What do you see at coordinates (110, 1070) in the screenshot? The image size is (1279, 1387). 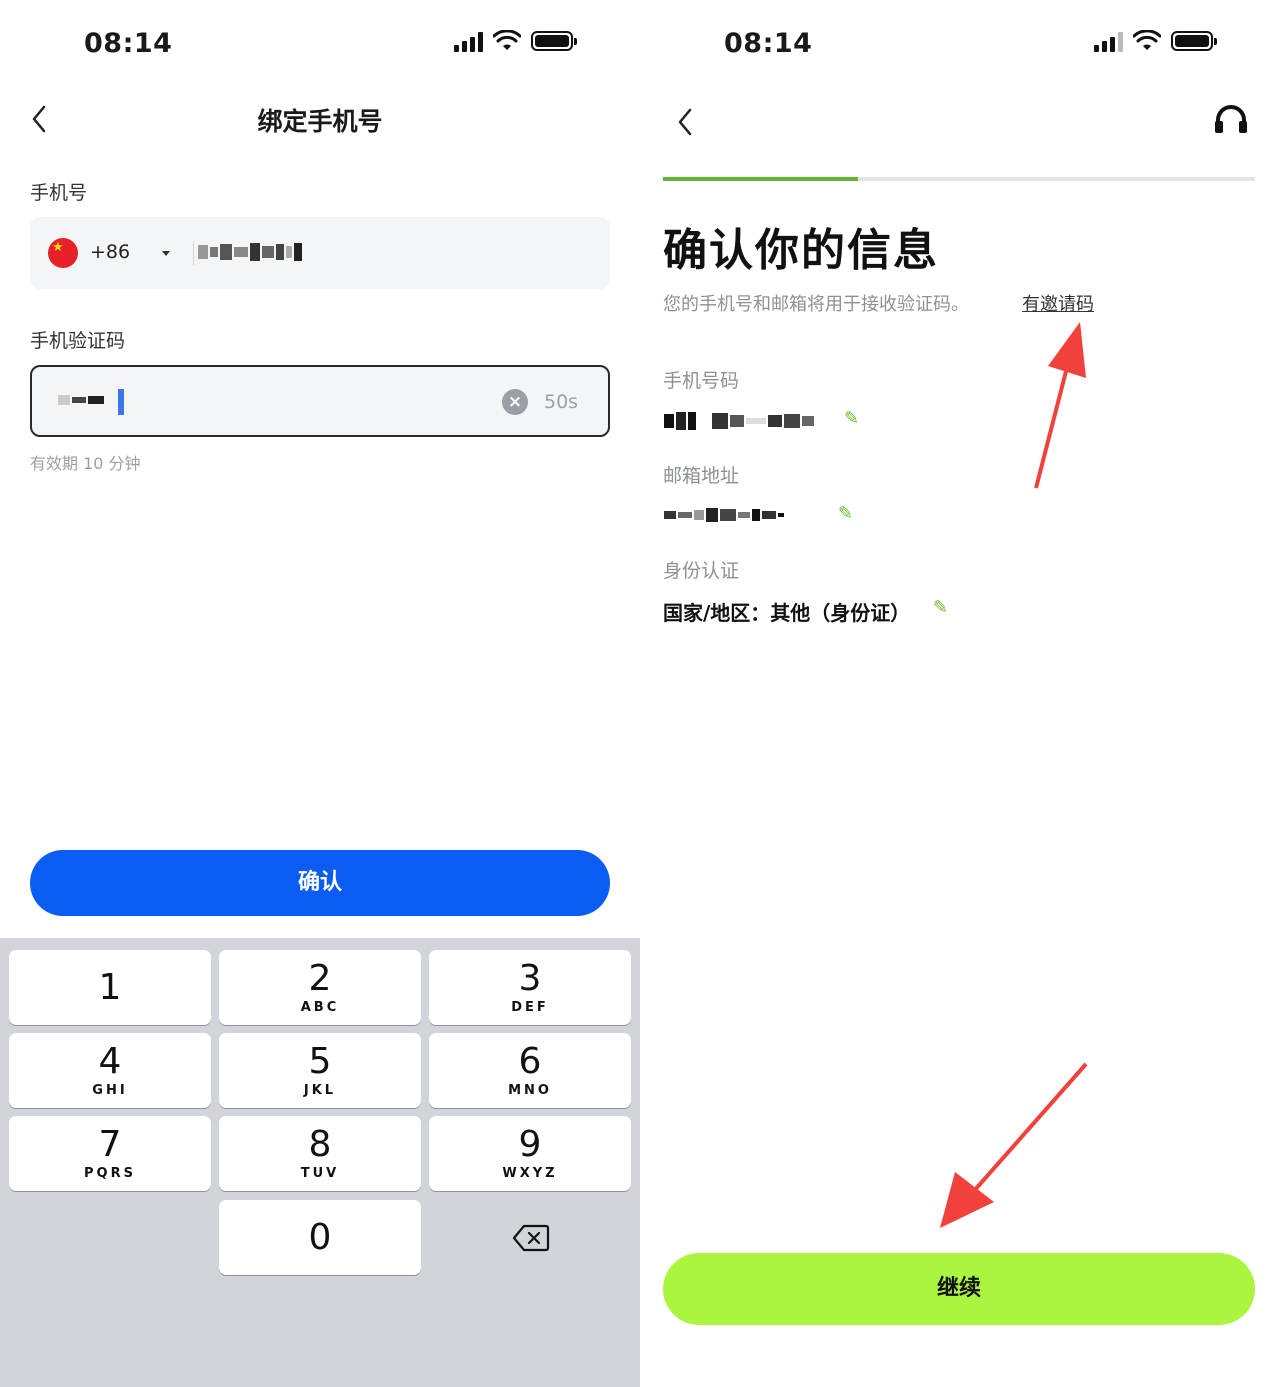 I see `key-4: 4 GHI` at bounding box center [110, 1070].